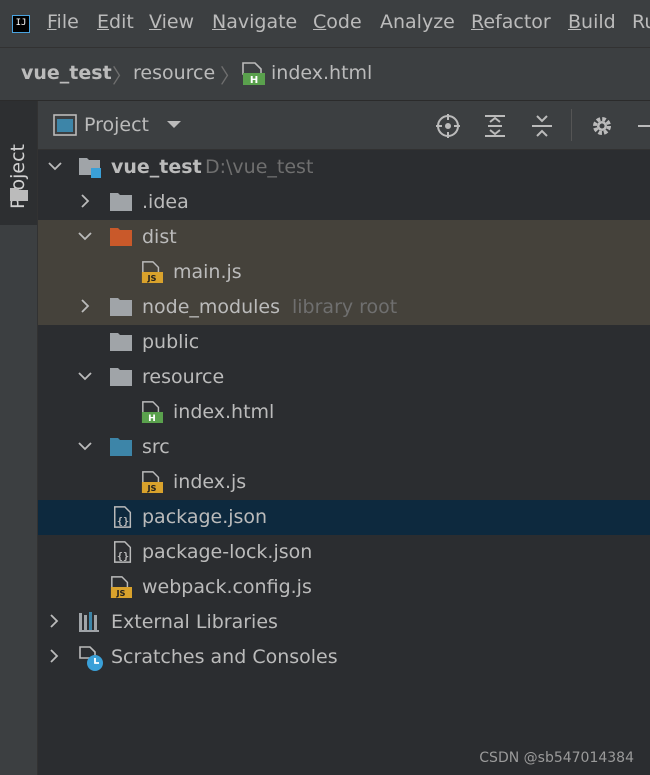  I want to click on tree-node-index-js: JS index.js, so click(344, 482).